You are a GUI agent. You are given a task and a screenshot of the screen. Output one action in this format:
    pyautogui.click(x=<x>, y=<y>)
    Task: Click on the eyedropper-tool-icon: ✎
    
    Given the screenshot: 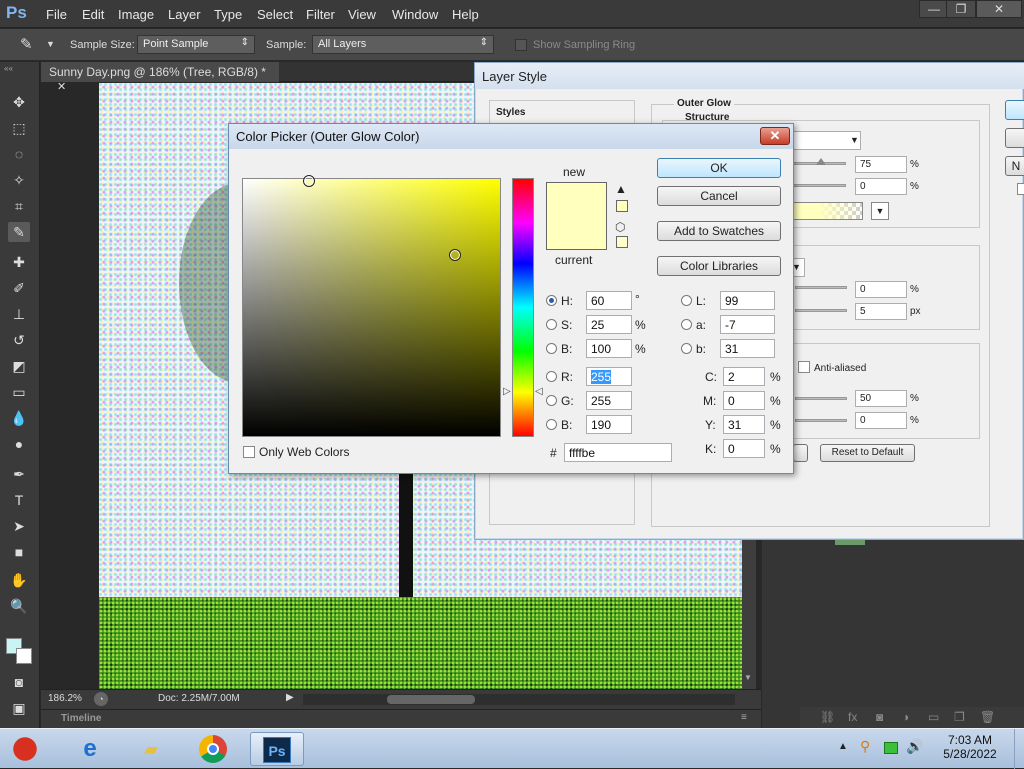 What is the action you would take?
    pyautogui.click(x=19, y=232)
    